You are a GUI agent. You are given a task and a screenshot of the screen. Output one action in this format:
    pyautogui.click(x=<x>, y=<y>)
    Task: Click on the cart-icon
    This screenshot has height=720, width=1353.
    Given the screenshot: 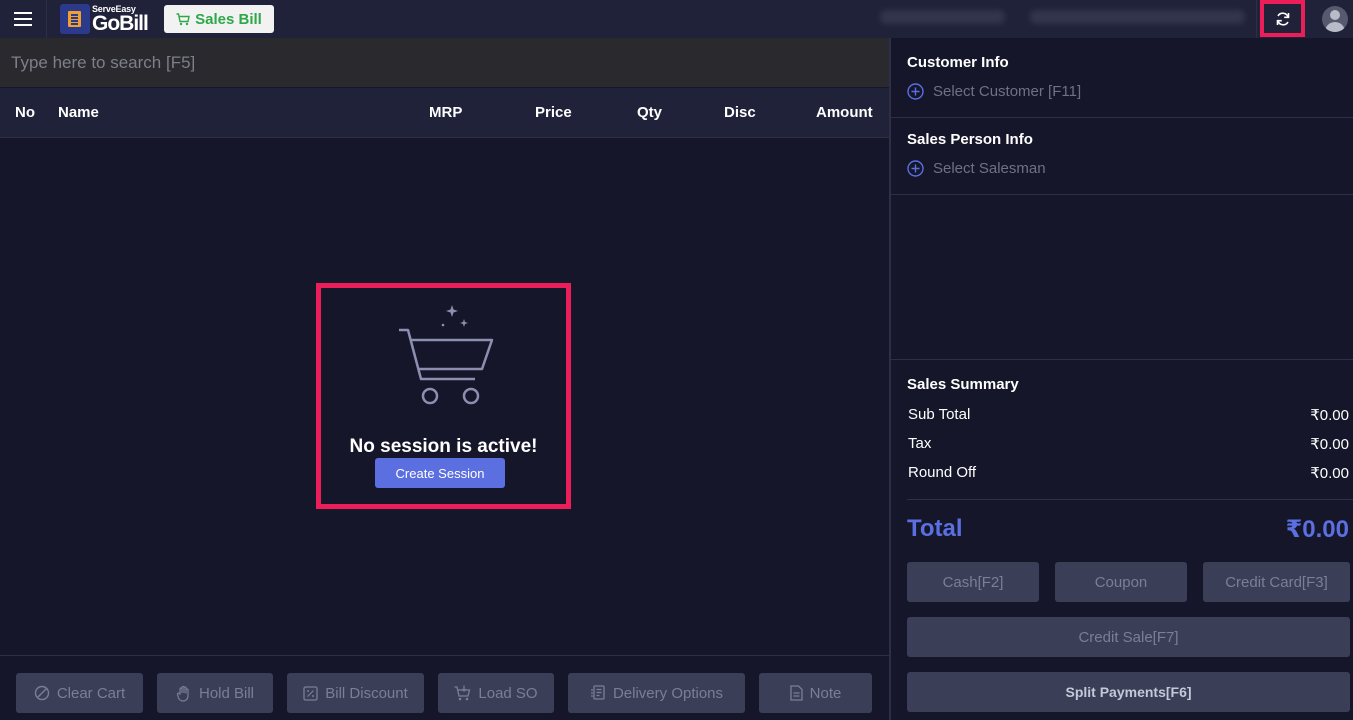 What is the action you would take?
    pyautogui.click(x=183, y=18)
    